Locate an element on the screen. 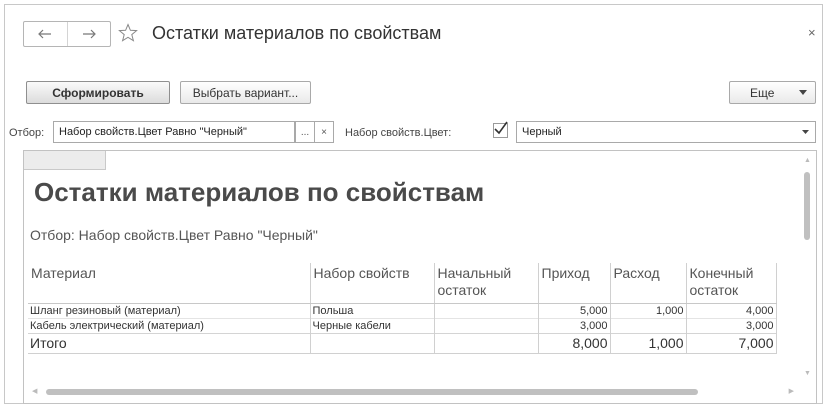 The image size is (827, 408). table-cell: 7,000 is located at coordinates (731, 343).